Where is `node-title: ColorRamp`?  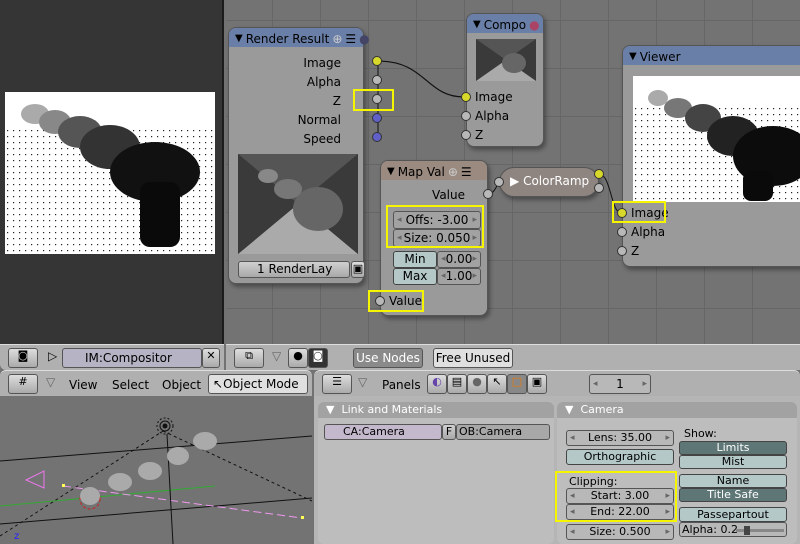 node-title: ColorRamp is located at coordinates (556, 181).